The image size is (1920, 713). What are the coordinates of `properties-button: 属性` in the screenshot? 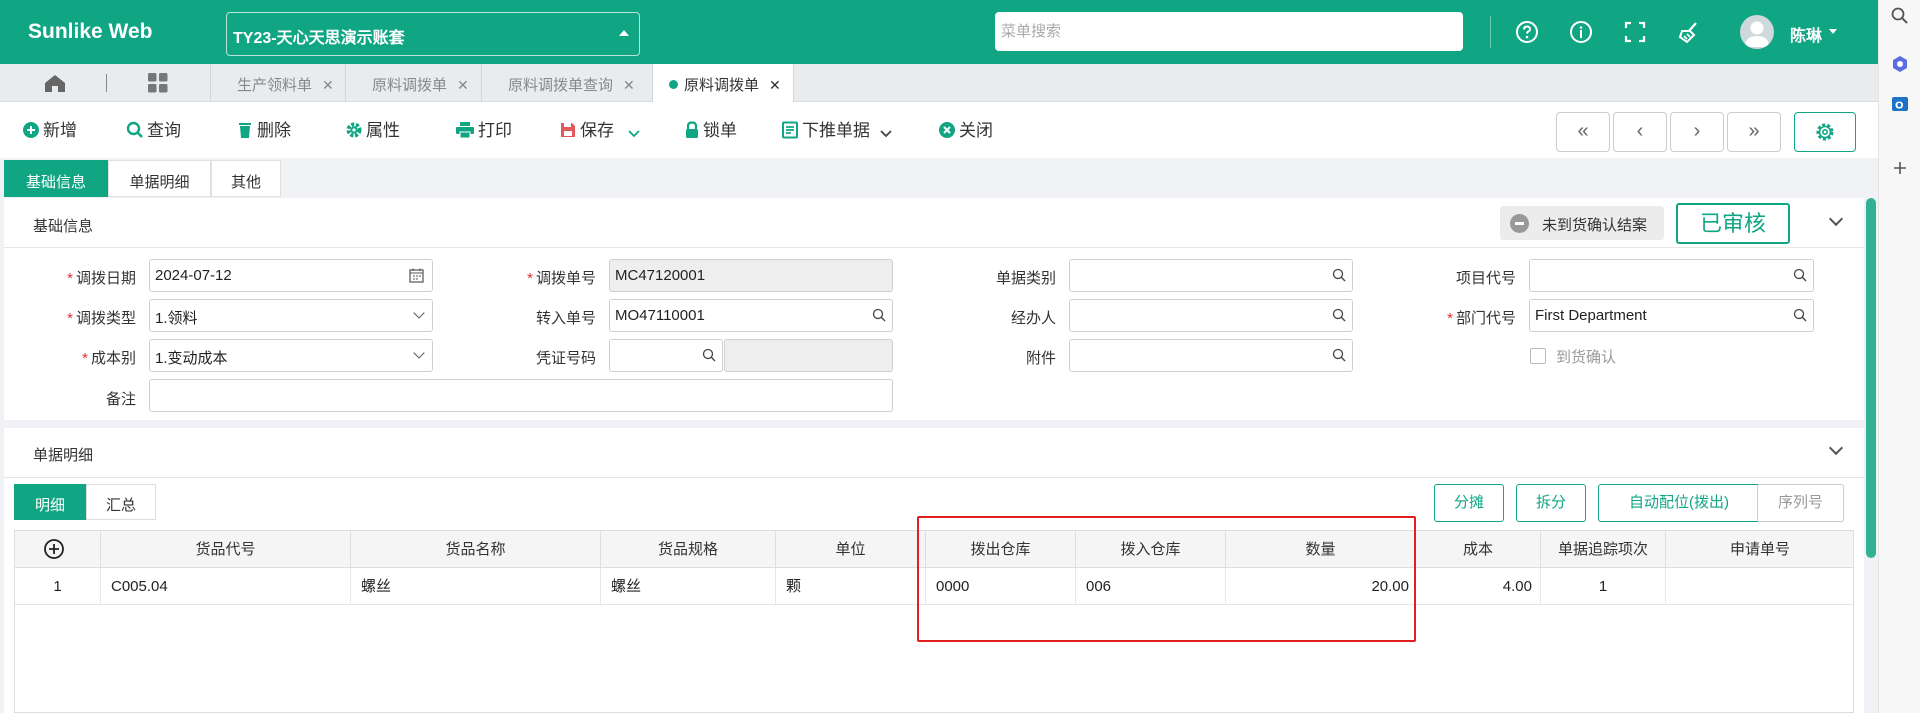 It's located at (372, 131).